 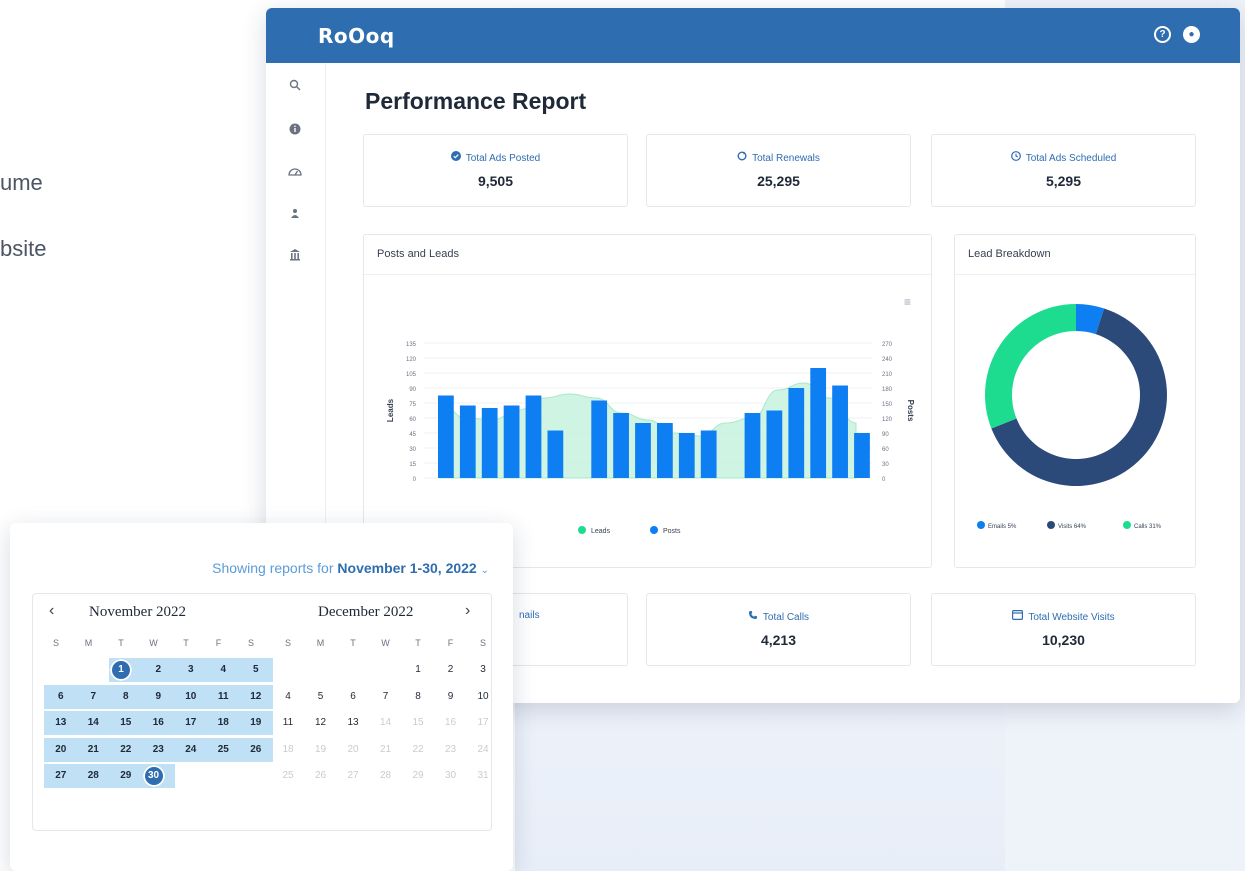 I want to click on y2-axis-label: Posts, so click(x=910, y=411).